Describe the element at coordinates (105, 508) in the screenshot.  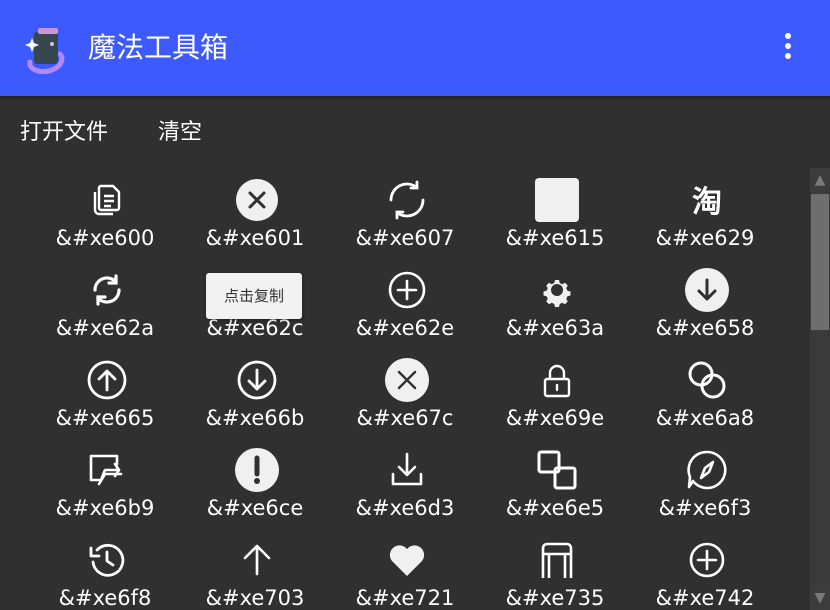
I see `icon-code: &#xe6b9` at that location.